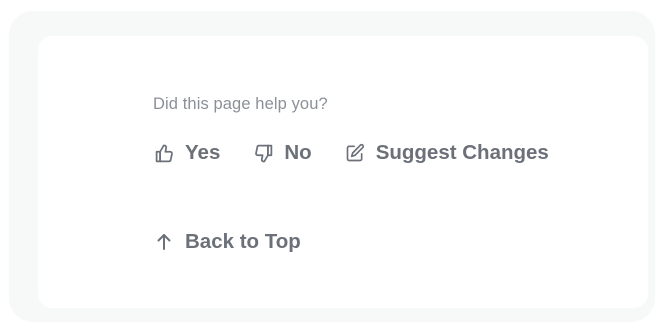 The image size is (663, 329). Describe the element at coordinates (298, 152) in the screenshot. I see `no-label: No` at that location.